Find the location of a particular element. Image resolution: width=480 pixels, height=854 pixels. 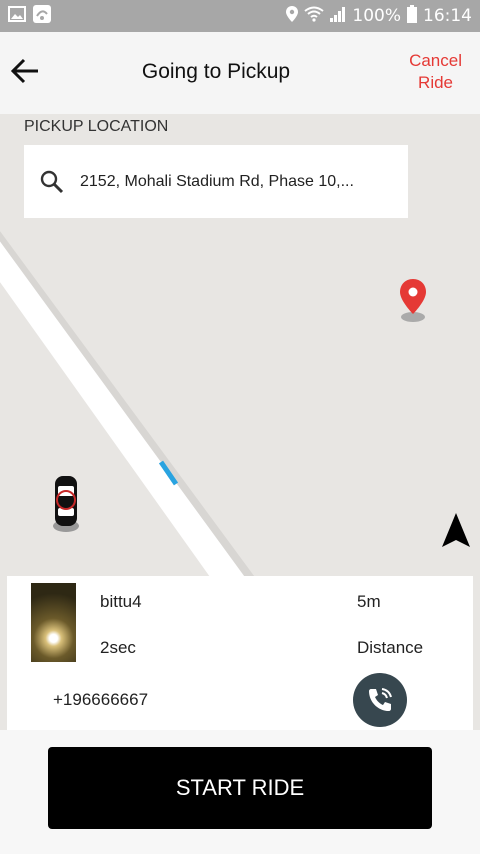

battery-percent: 100% is located at coordinates (376, 16).